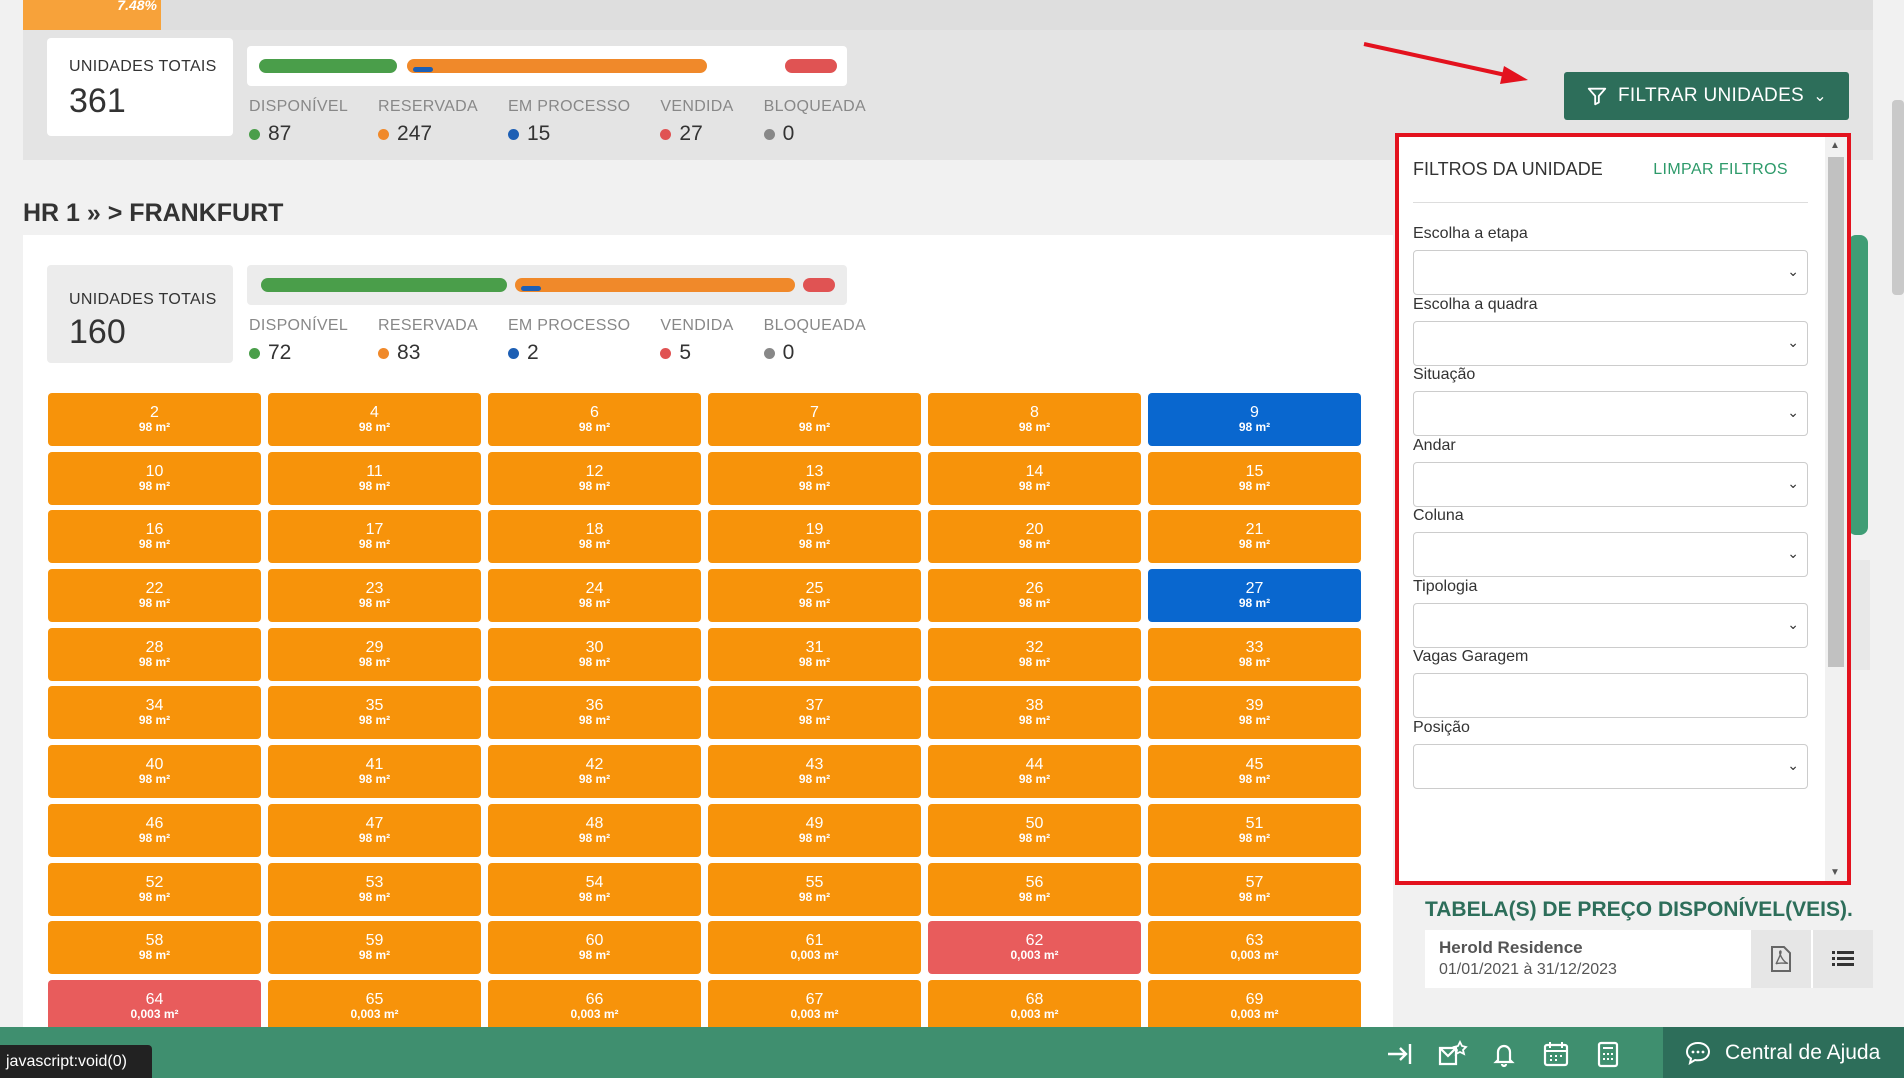 The width and height of the screenshot is (1904, 1078). What do you see at coordinates (1254, 889) in the screenshot?
I see `unit-cell: 57 98 m²` at bounding box center [1254, 889].